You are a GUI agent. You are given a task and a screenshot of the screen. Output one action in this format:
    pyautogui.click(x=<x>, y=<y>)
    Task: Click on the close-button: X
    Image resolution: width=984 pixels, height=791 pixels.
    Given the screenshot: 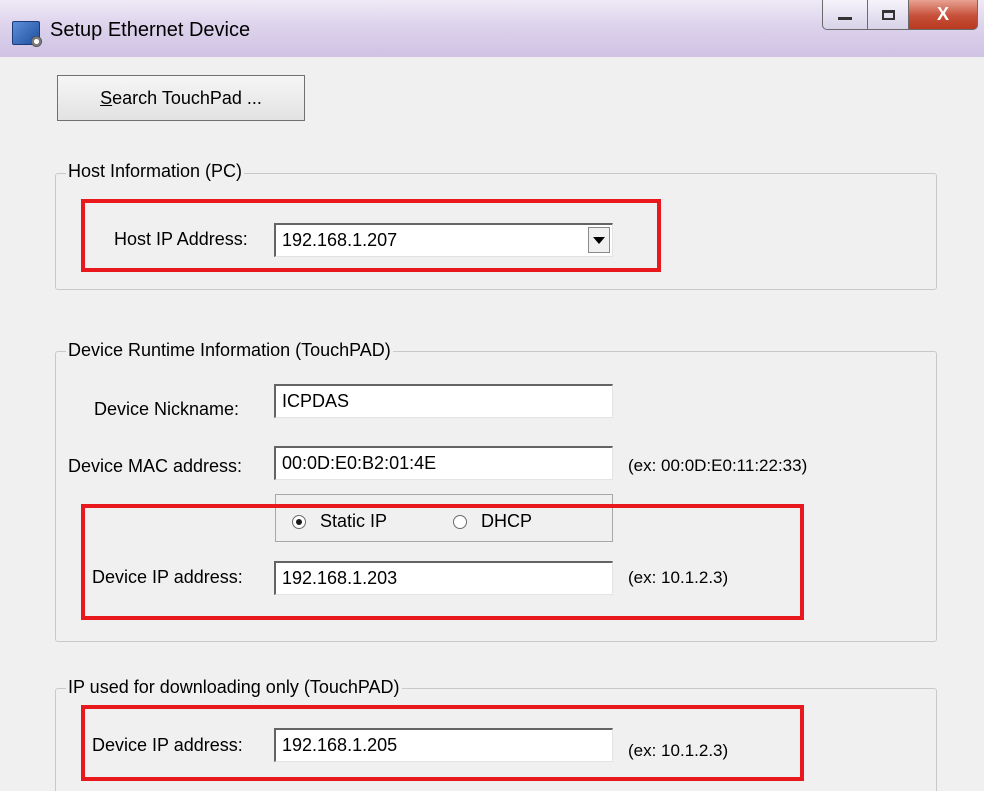 What is the action you would take?
    pyautogui.click(x=943, y=15)
    